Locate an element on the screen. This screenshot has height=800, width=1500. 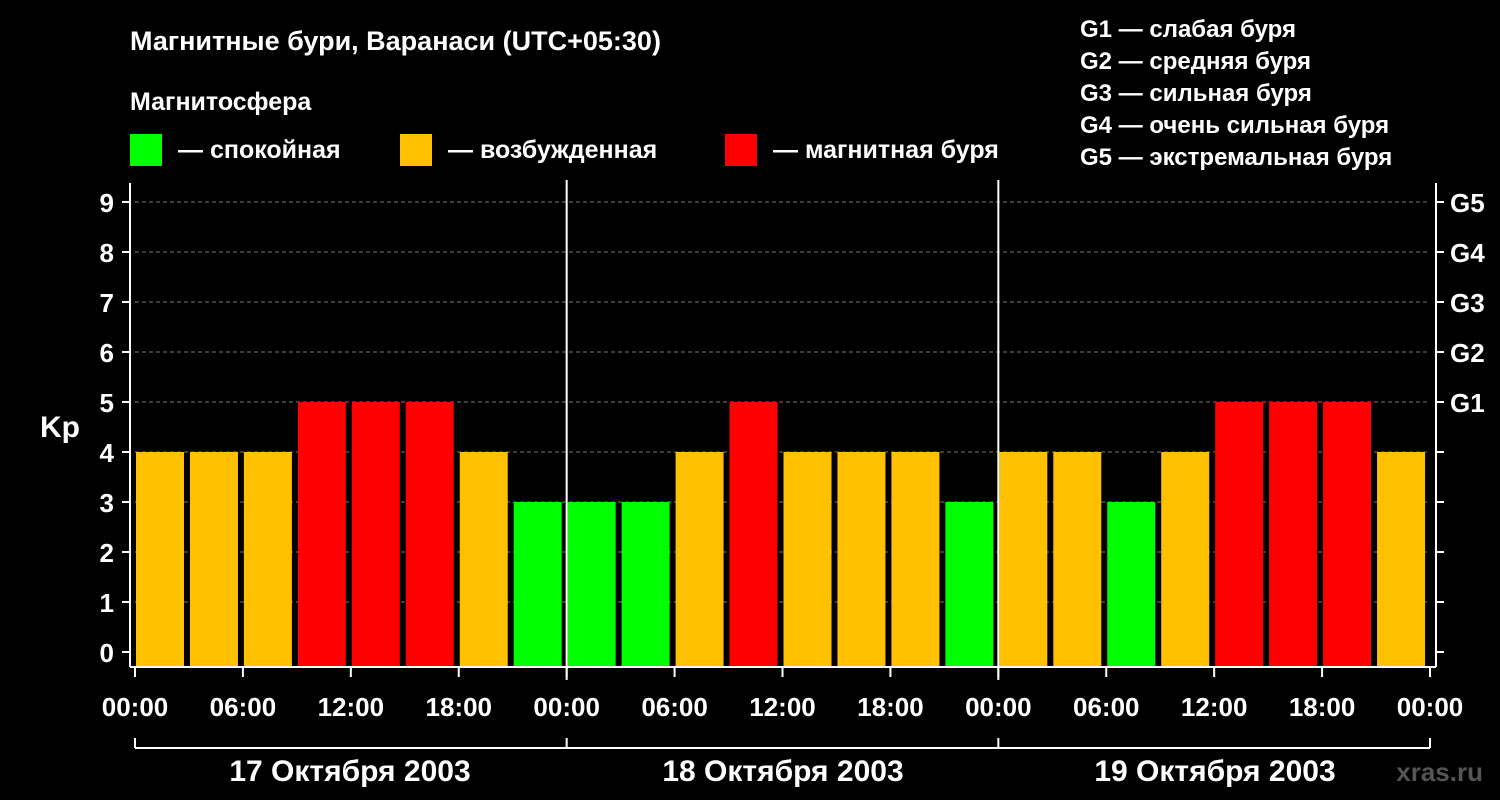
y-tick-label: 5 is located at coordinates (107, 403).